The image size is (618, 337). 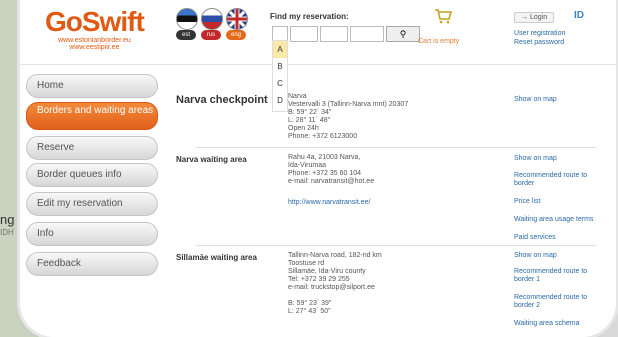 I want to click on map-label-1: ng, so click(x=7, y=219).